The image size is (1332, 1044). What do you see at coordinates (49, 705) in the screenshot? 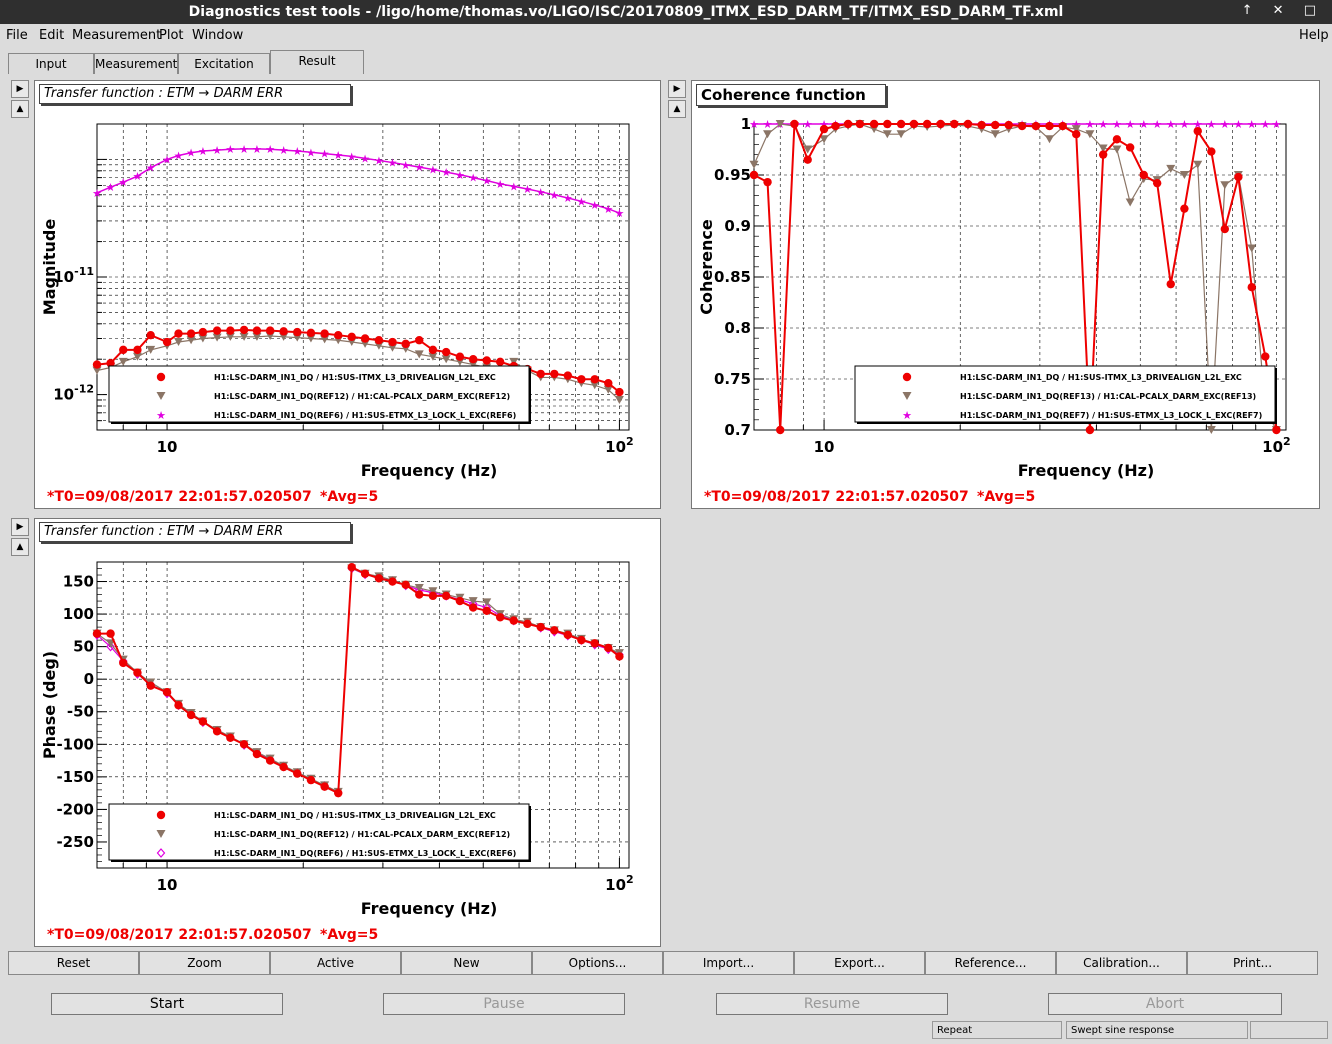
I see `phase-ylabel: Phase (deg)` at bounding box center [49, 705].